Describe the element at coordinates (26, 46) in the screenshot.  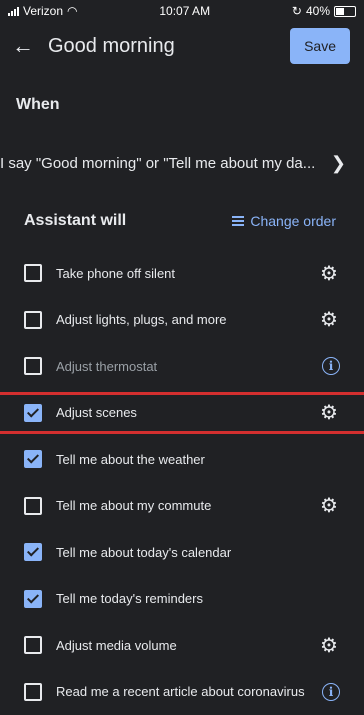
I see `back-arrow-icon: ←` at that location.